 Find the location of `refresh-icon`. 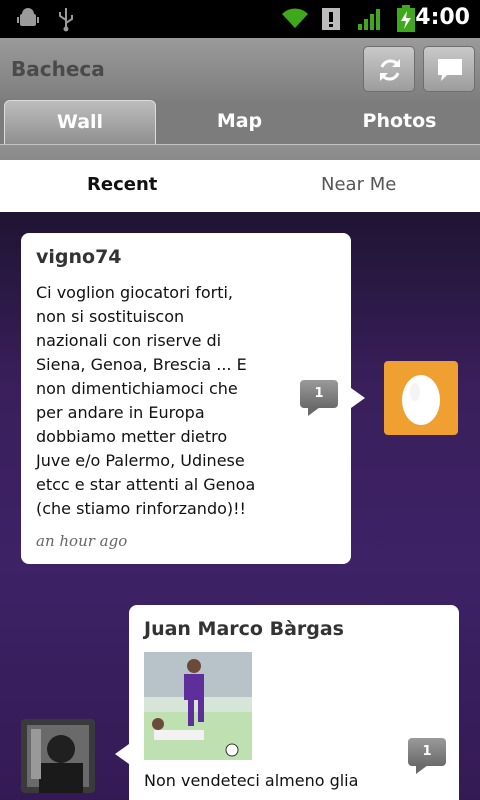

refresh-icon is located at coordinates (390, 70).